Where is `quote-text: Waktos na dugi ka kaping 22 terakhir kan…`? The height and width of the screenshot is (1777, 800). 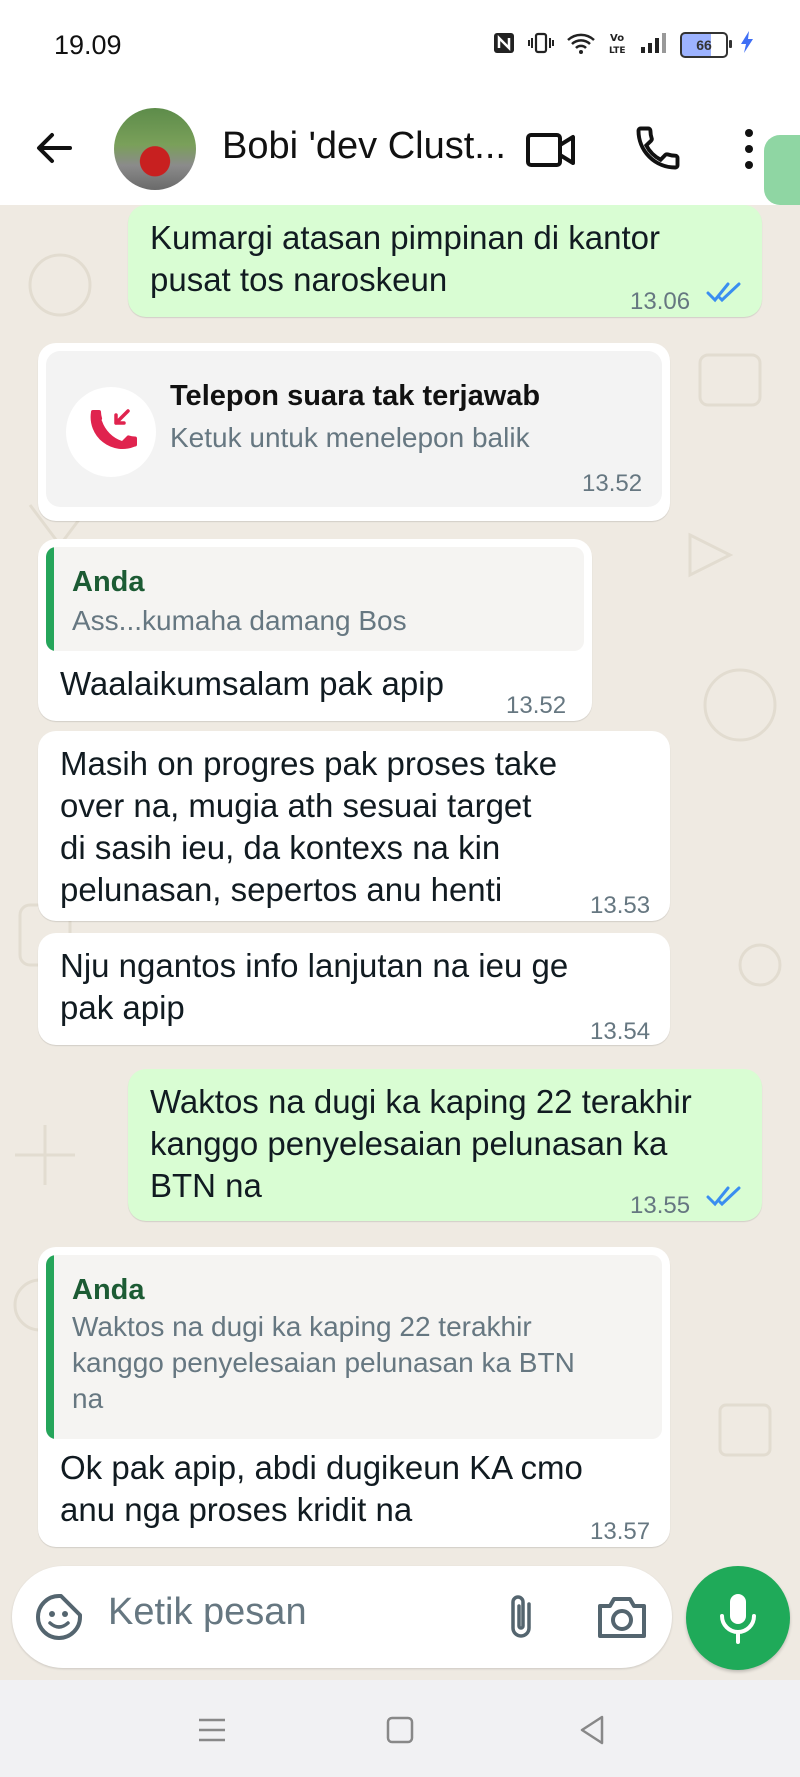
quote-text: Waktos na dugi ka kaping 22 terakhir kan… is located at coordinates (323, 1362).